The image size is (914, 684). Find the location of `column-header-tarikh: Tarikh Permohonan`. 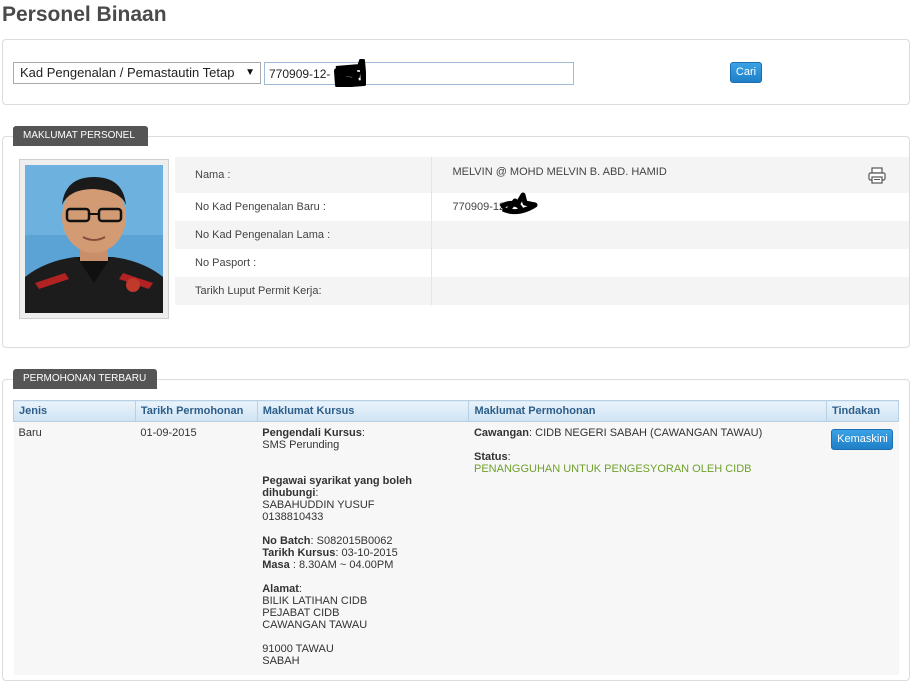

column-header-tarikh: Tarikh Permohonan is located at coordinates (196, 411).